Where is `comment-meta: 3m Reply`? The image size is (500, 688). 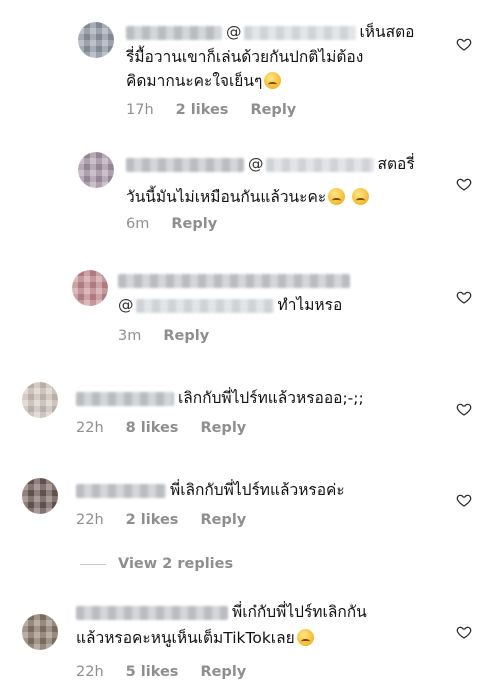 comment-meta: 3m Reply is located at coordinates (174, 336).